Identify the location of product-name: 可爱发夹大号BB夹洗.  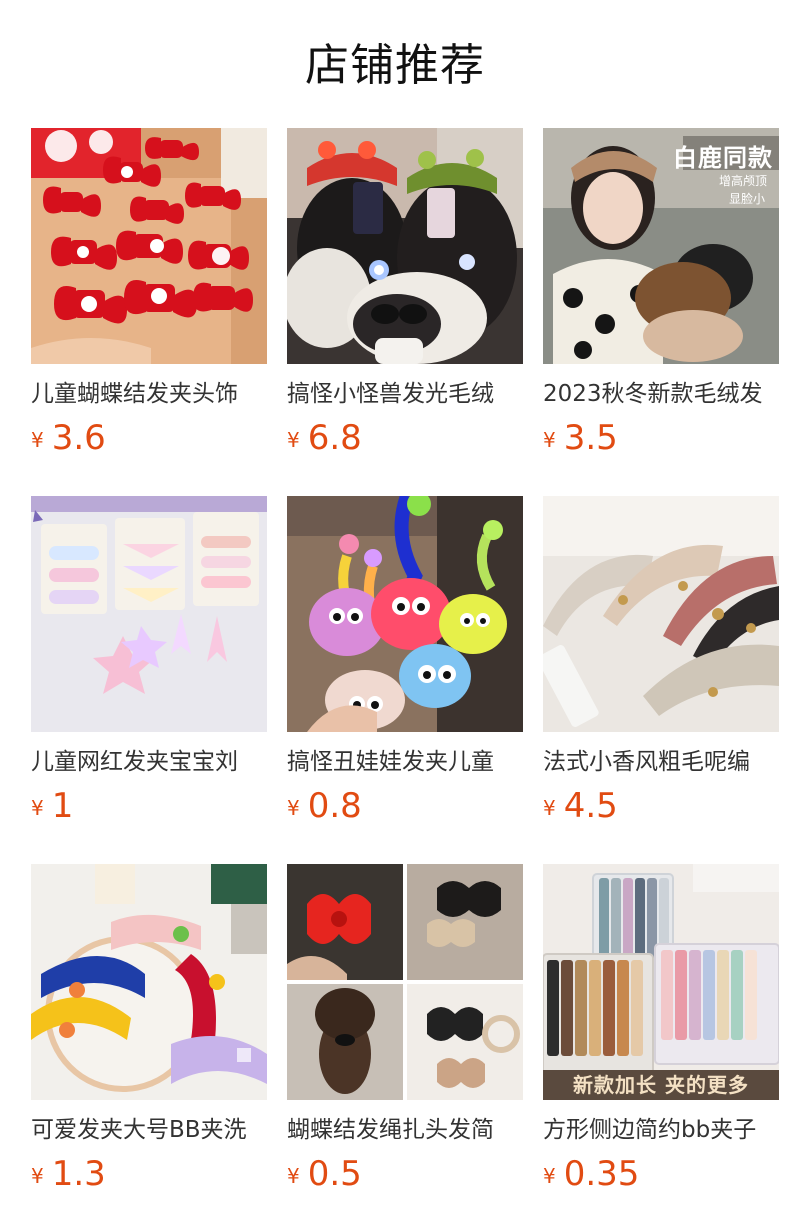
(149, 1131).